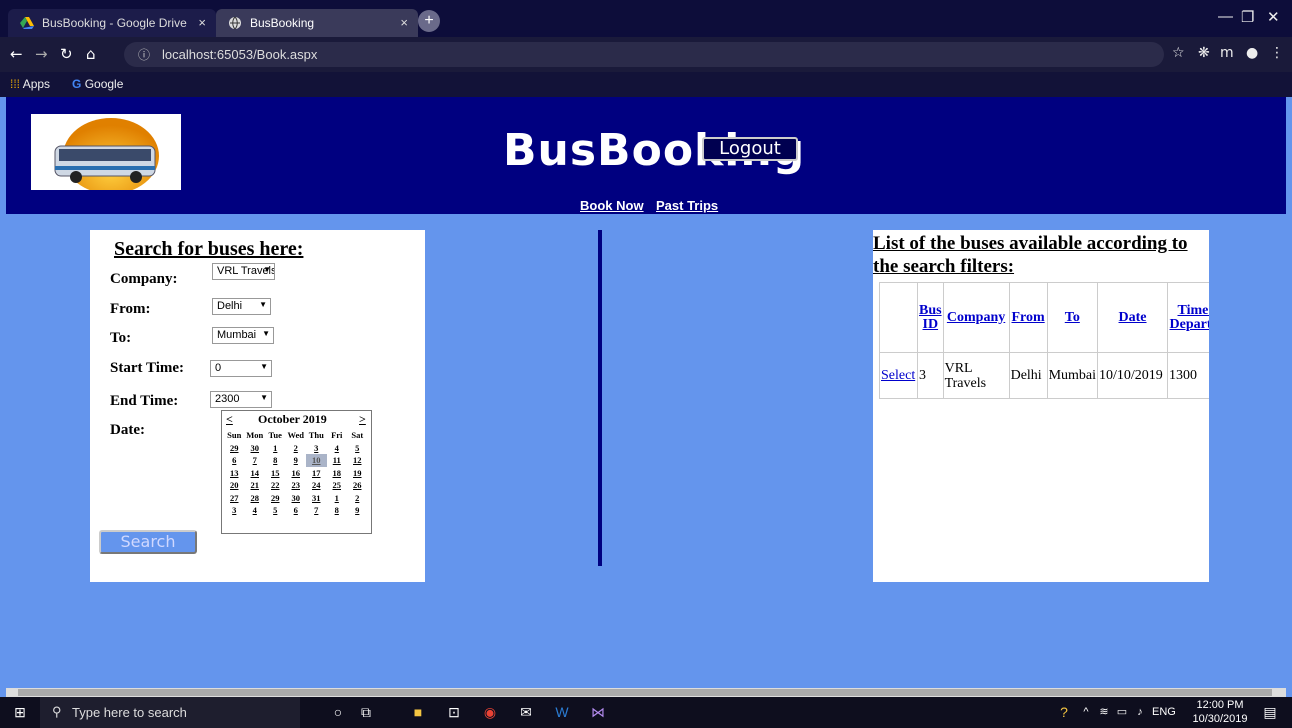 Image resolution: width=1292 pixels, height=728 pixels. I want to click on start-time-select: 0 ▼, so click(241, 368).